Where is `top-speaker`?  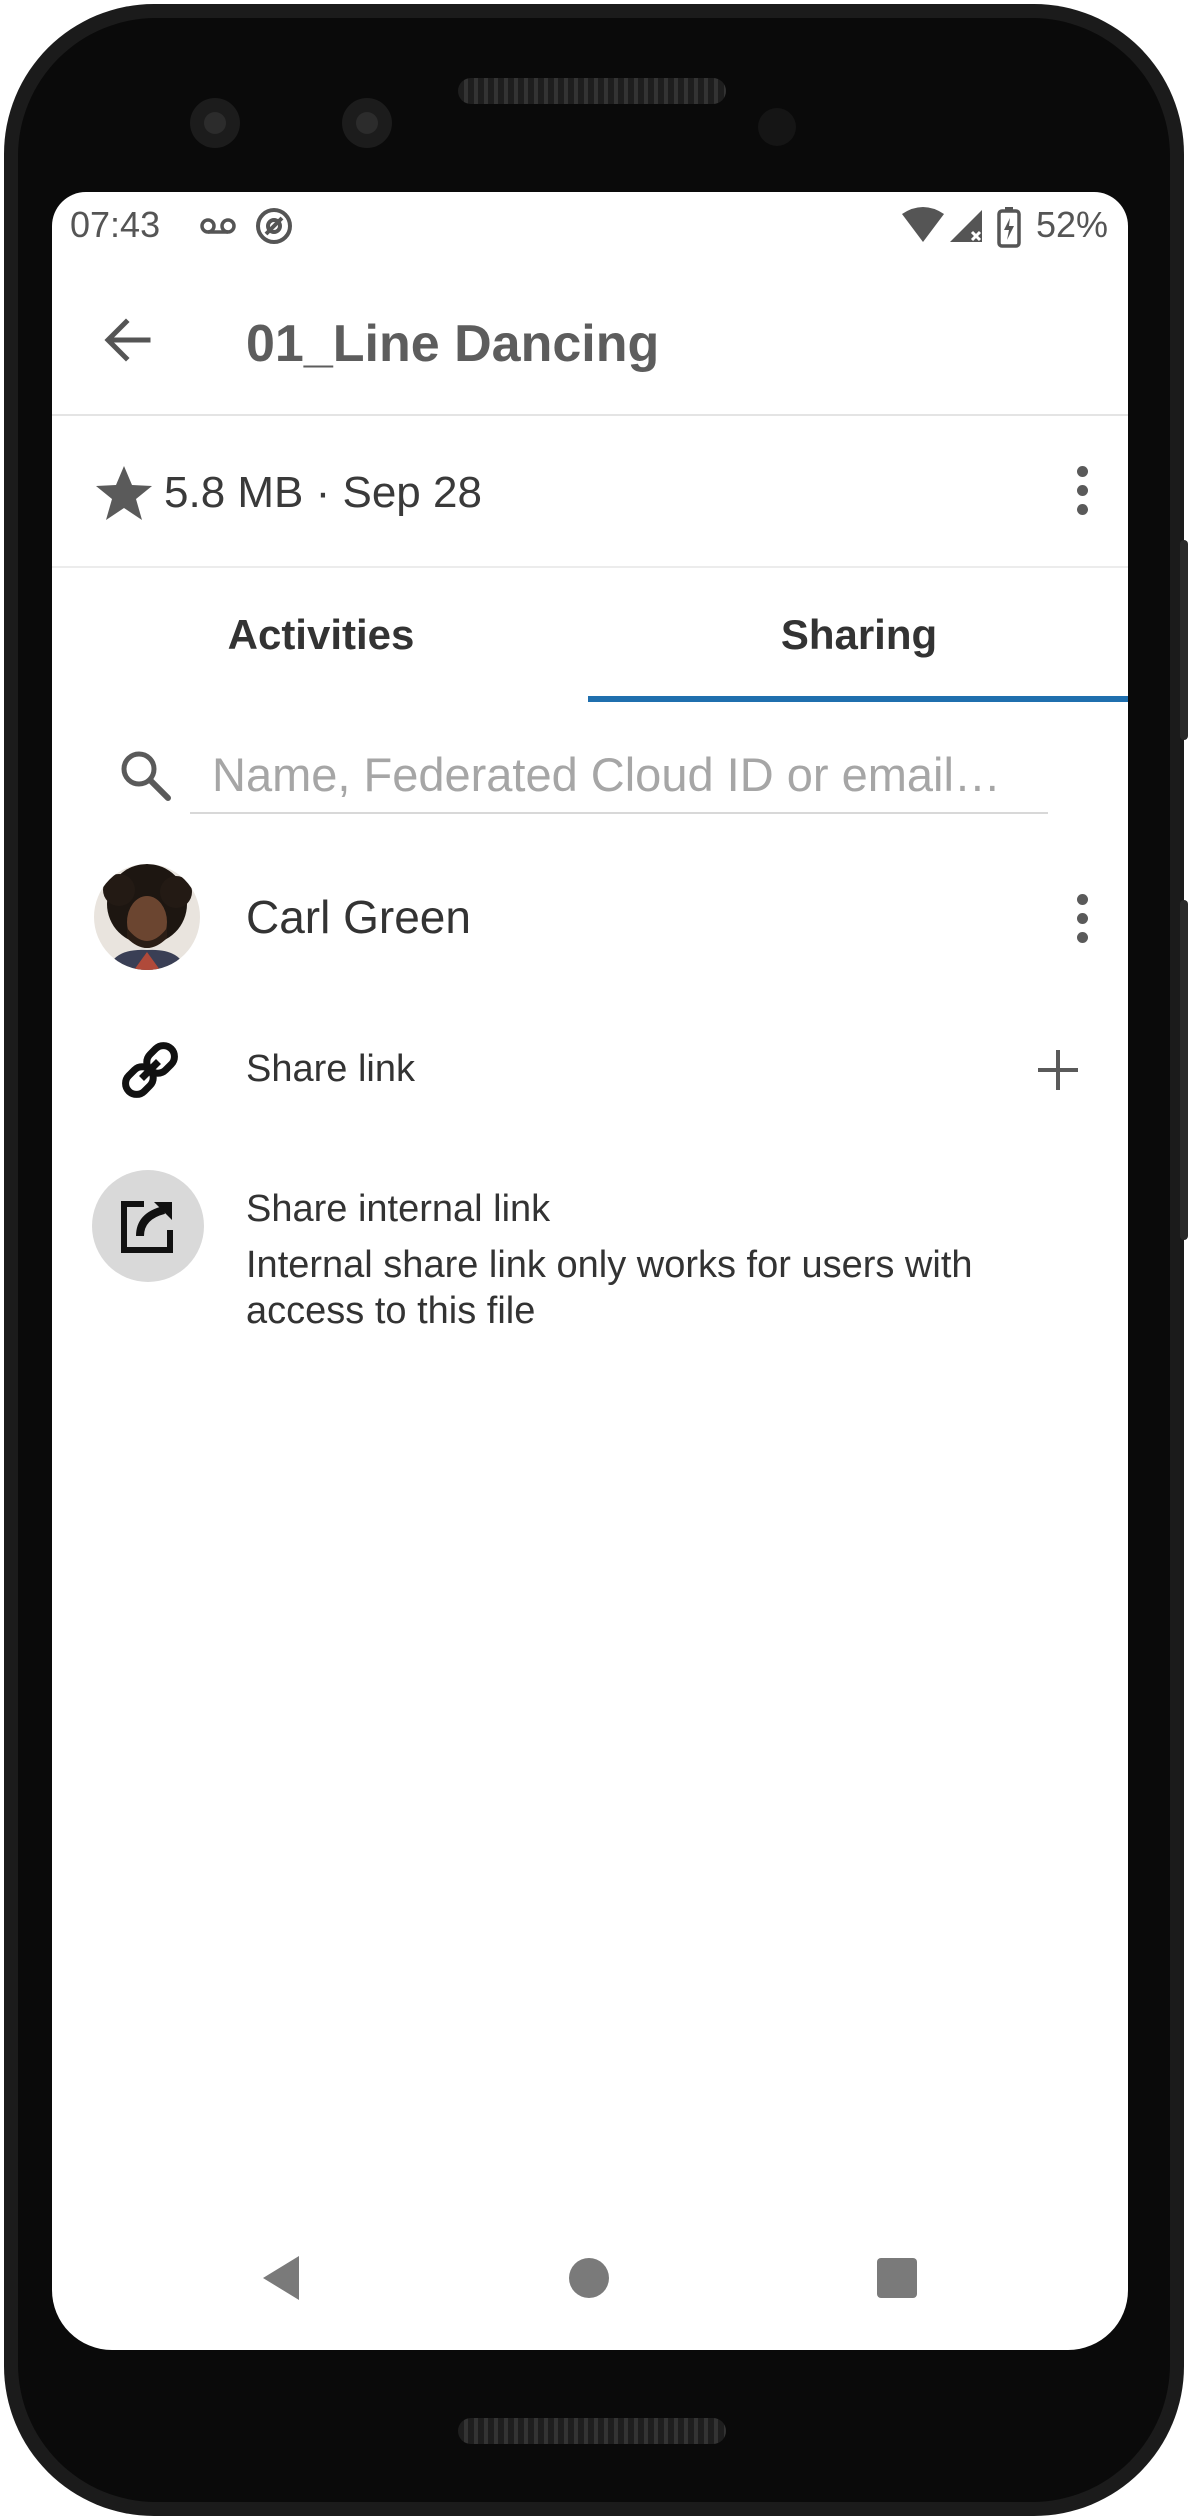 top-speaker is located at coordinates (592, 91).